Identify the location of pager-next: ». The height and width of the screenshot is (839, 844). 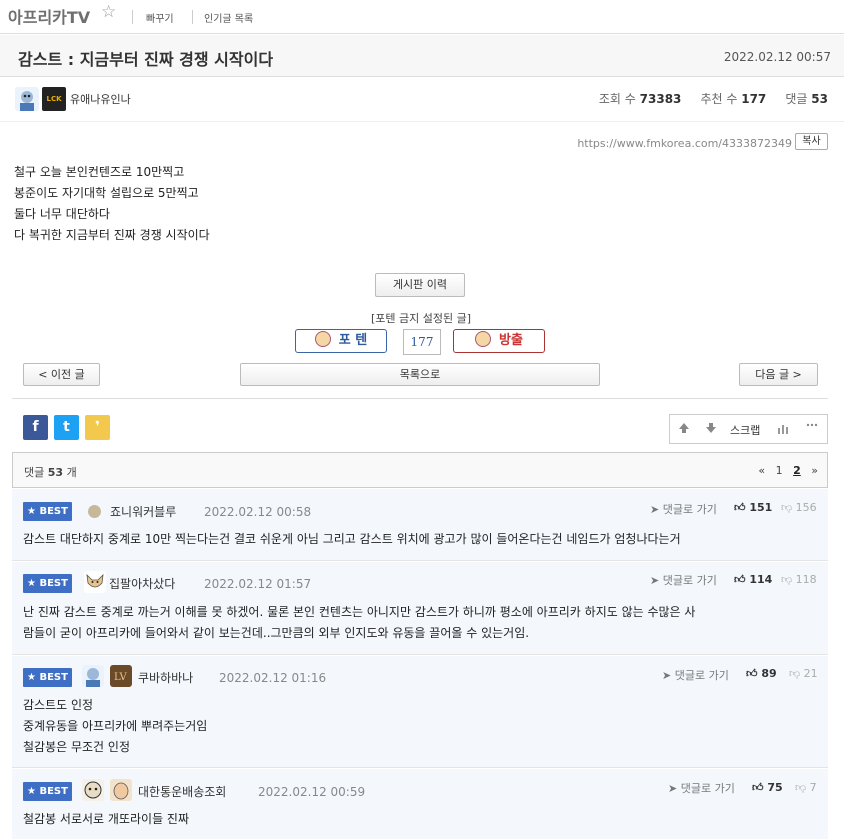
(814, 470).